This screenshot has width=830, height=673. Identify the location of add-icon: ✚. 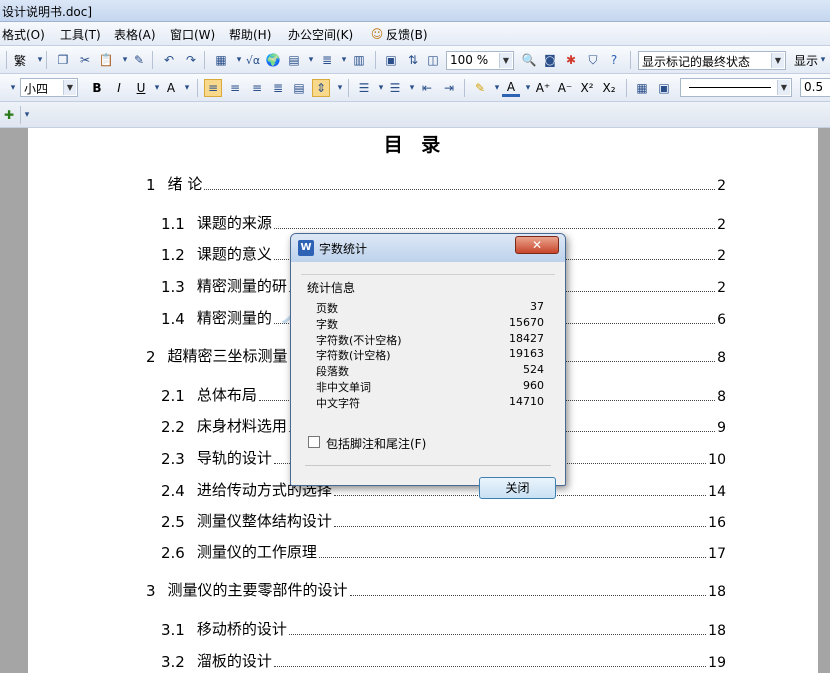
(9, 115).